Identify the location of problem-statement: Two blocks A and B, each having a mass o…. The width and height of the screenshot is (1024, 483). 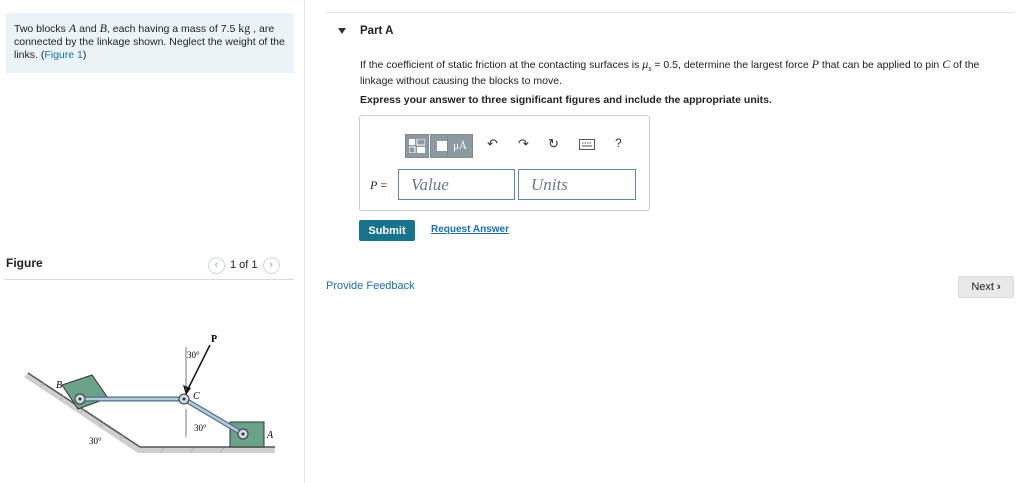
(150, 43).